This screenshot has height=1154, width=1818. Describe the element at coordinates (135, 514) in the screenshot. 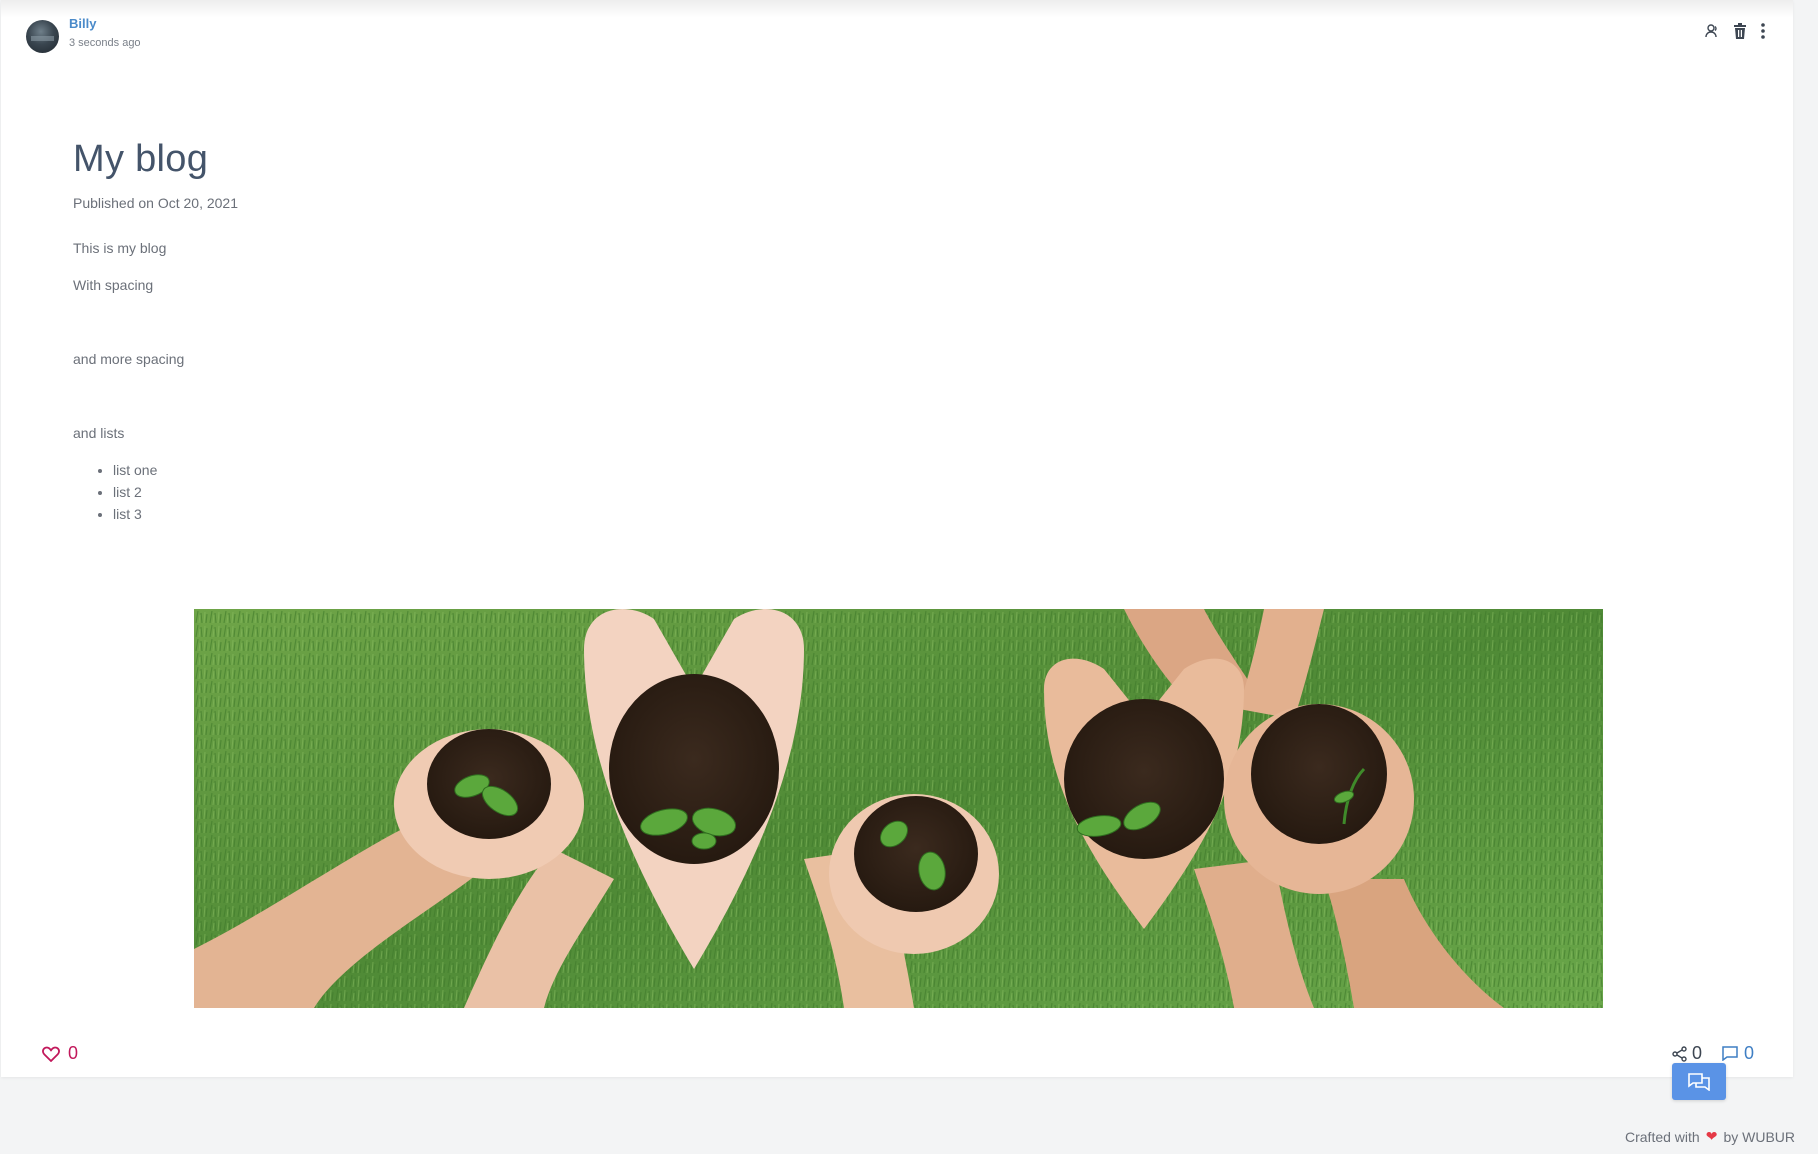

I see `list-item: list 3` at that location.